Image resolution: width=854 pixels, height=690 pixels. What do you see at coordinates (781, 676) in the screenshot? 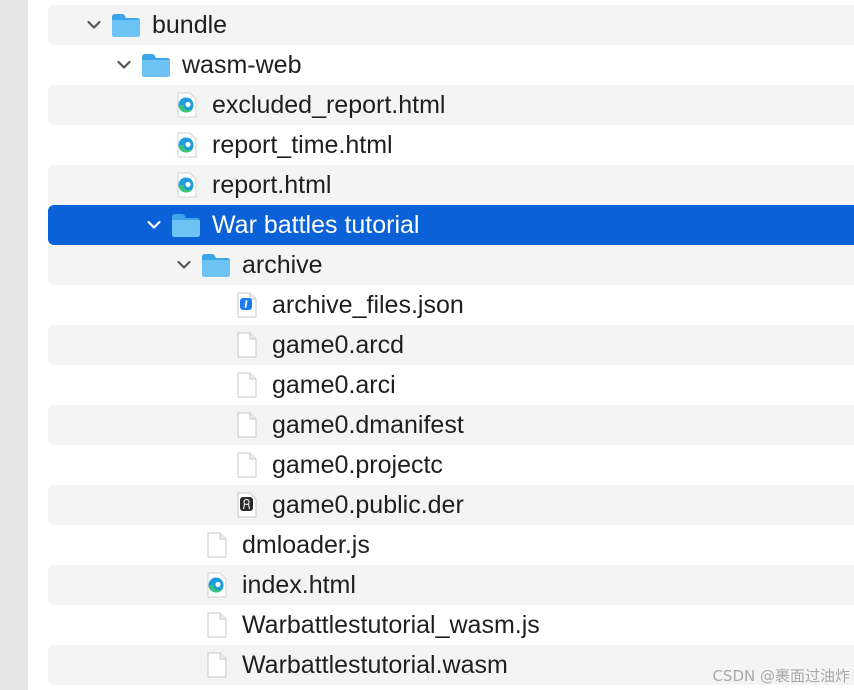
I see `watermark: CSDN @裹面过油炸` at bounding box center [781, 676].